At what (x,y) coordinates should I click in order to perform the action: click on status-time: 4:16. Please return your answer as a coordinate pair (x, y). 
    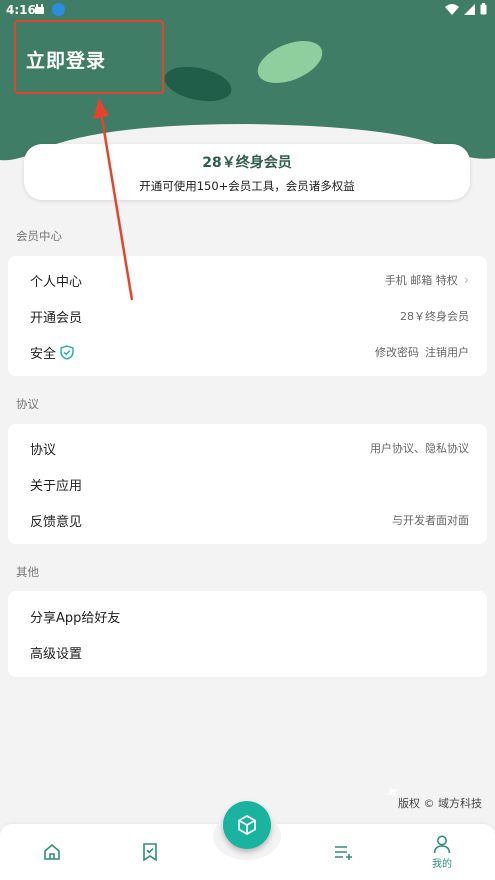
    Looking at the image, I should click on (21, 10).